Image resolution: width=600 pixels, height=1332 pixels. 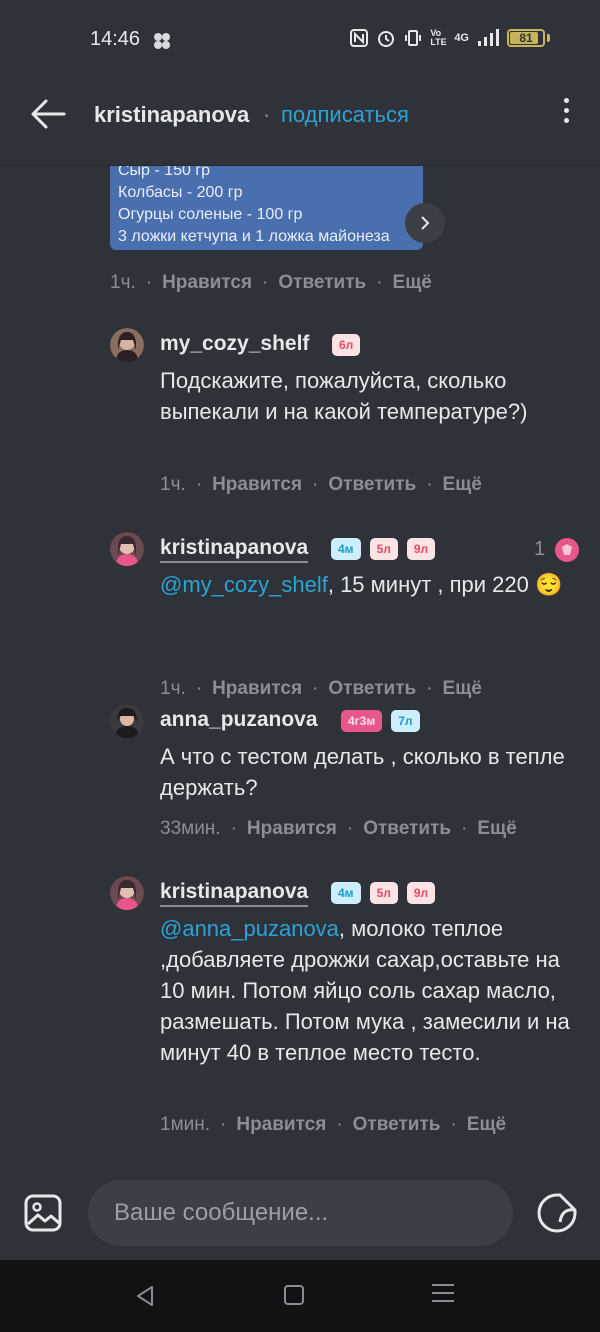 I want to click on comment-time: 33мин., so click(x=190, y=828).